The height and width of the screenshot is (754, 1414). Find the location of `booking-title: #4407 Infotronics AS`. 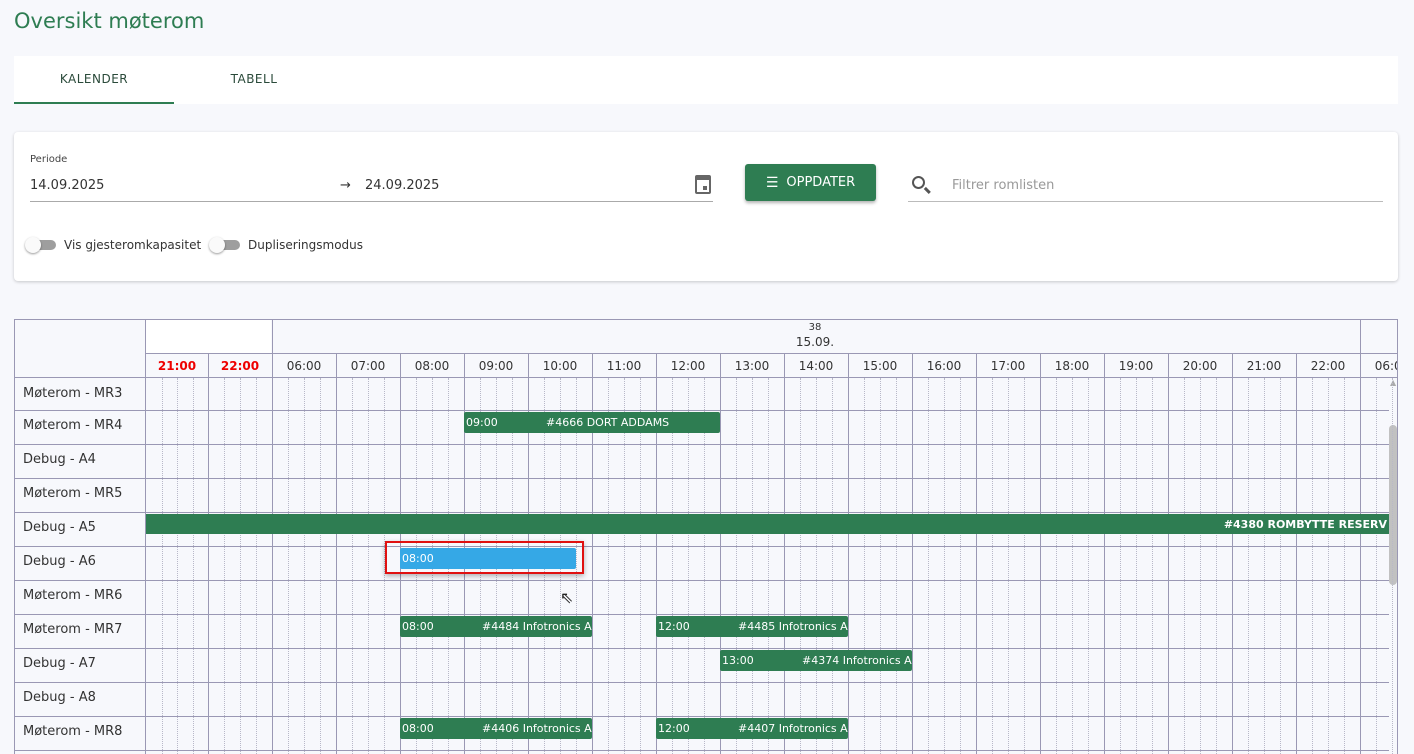

booking-title: #4407 Infotronics AS is located at coordinates (793, 728).